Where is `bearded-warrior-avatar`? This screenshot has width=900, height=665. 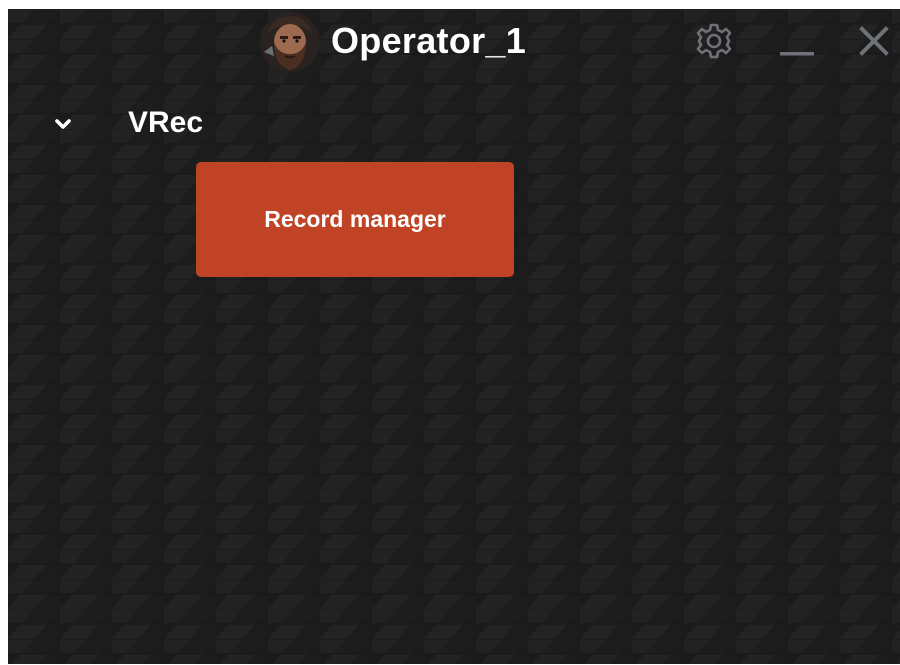
bearded-warrior-avatar is located at coordinates (290, 42).